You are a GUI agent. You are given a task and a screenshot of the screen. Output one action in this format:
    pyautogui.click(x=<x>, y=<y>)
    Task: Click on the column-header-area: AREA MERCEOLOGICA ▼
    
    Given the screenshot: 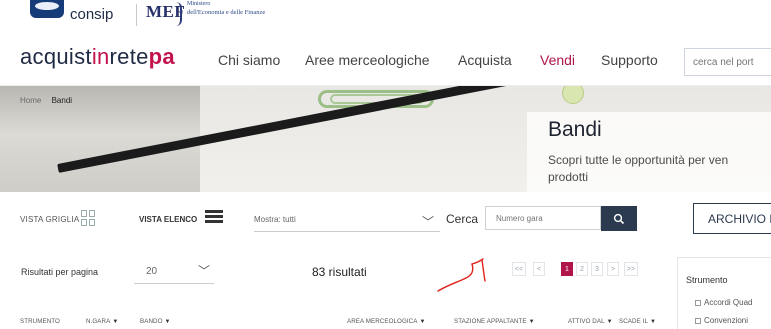 What is the action you would take?
    pyautogui.click(x=386, y=321)
    